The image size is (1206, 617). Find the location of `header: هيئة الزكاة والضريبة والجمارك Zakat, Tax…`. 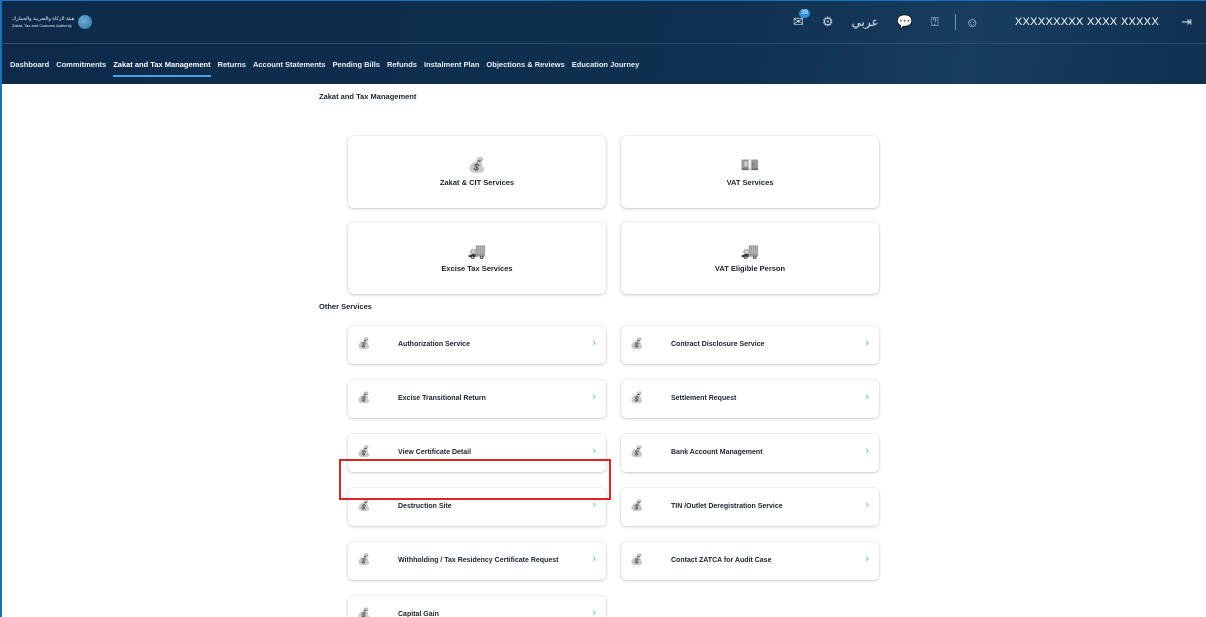

header: هيئة الزكاة والضريبة والجمارك Zakat, Tax… is located at coordinates (604, 42).